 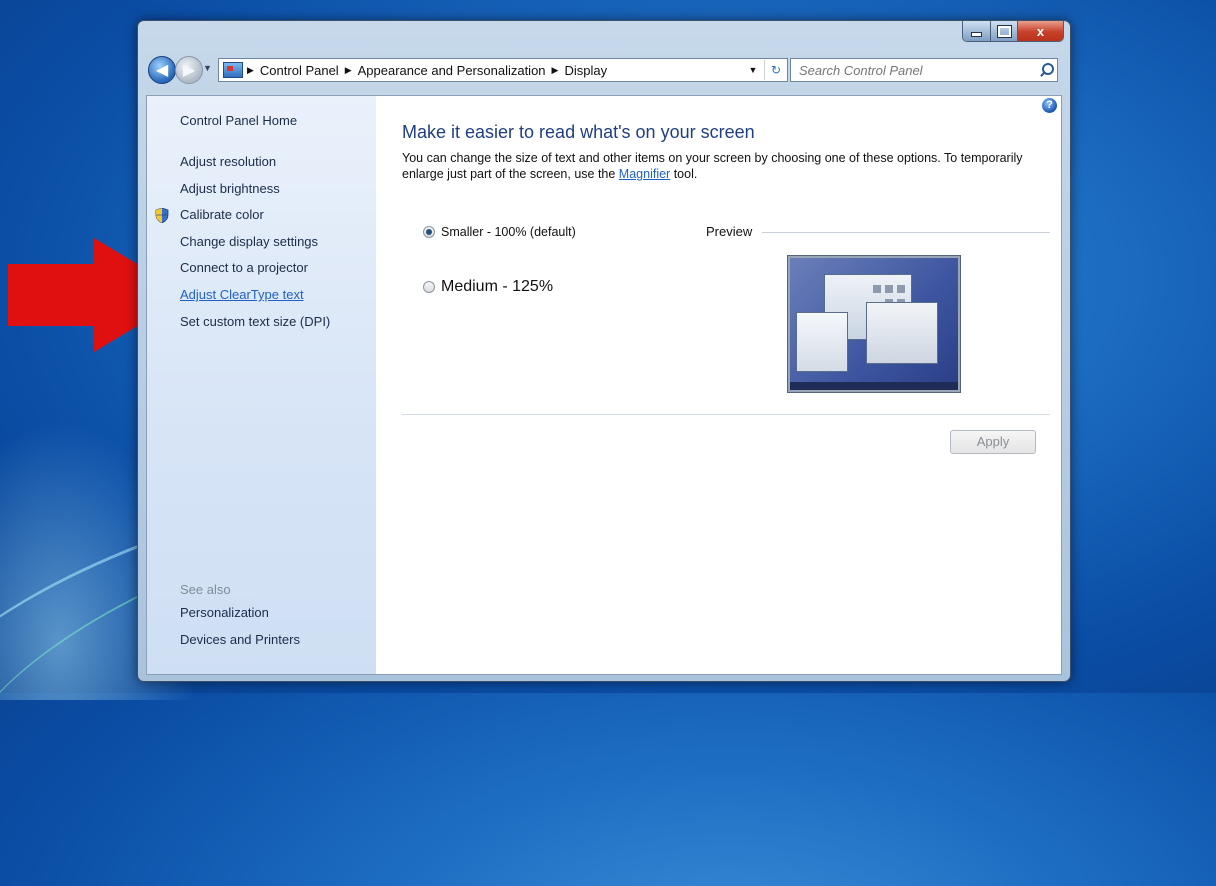 I want to click on address-bar-actions: ▼ ↻, so click(x=764, y=70).